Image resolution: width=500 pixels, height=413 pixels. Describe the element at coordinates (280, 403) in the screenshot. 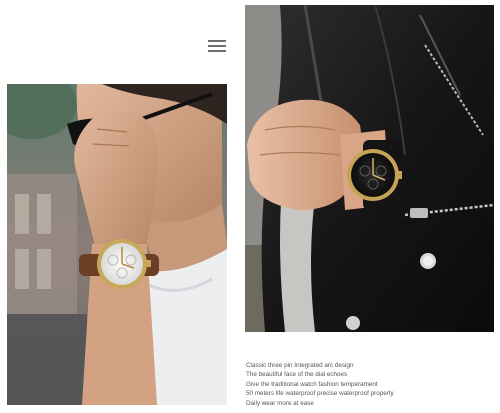

I see `caption-line: Daily wear more at ease` at that location.